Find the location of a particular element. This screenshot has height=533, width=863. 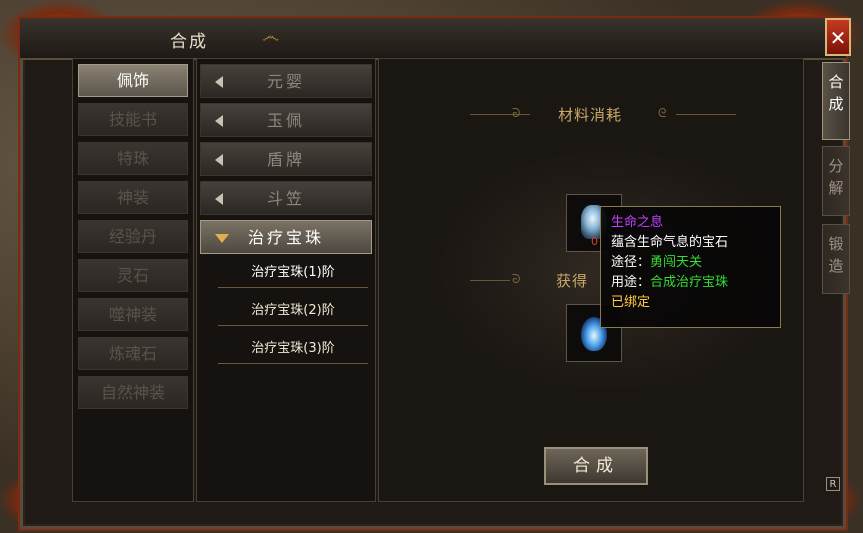

category-tab: 技能书 is located at coordinates (133, 119).